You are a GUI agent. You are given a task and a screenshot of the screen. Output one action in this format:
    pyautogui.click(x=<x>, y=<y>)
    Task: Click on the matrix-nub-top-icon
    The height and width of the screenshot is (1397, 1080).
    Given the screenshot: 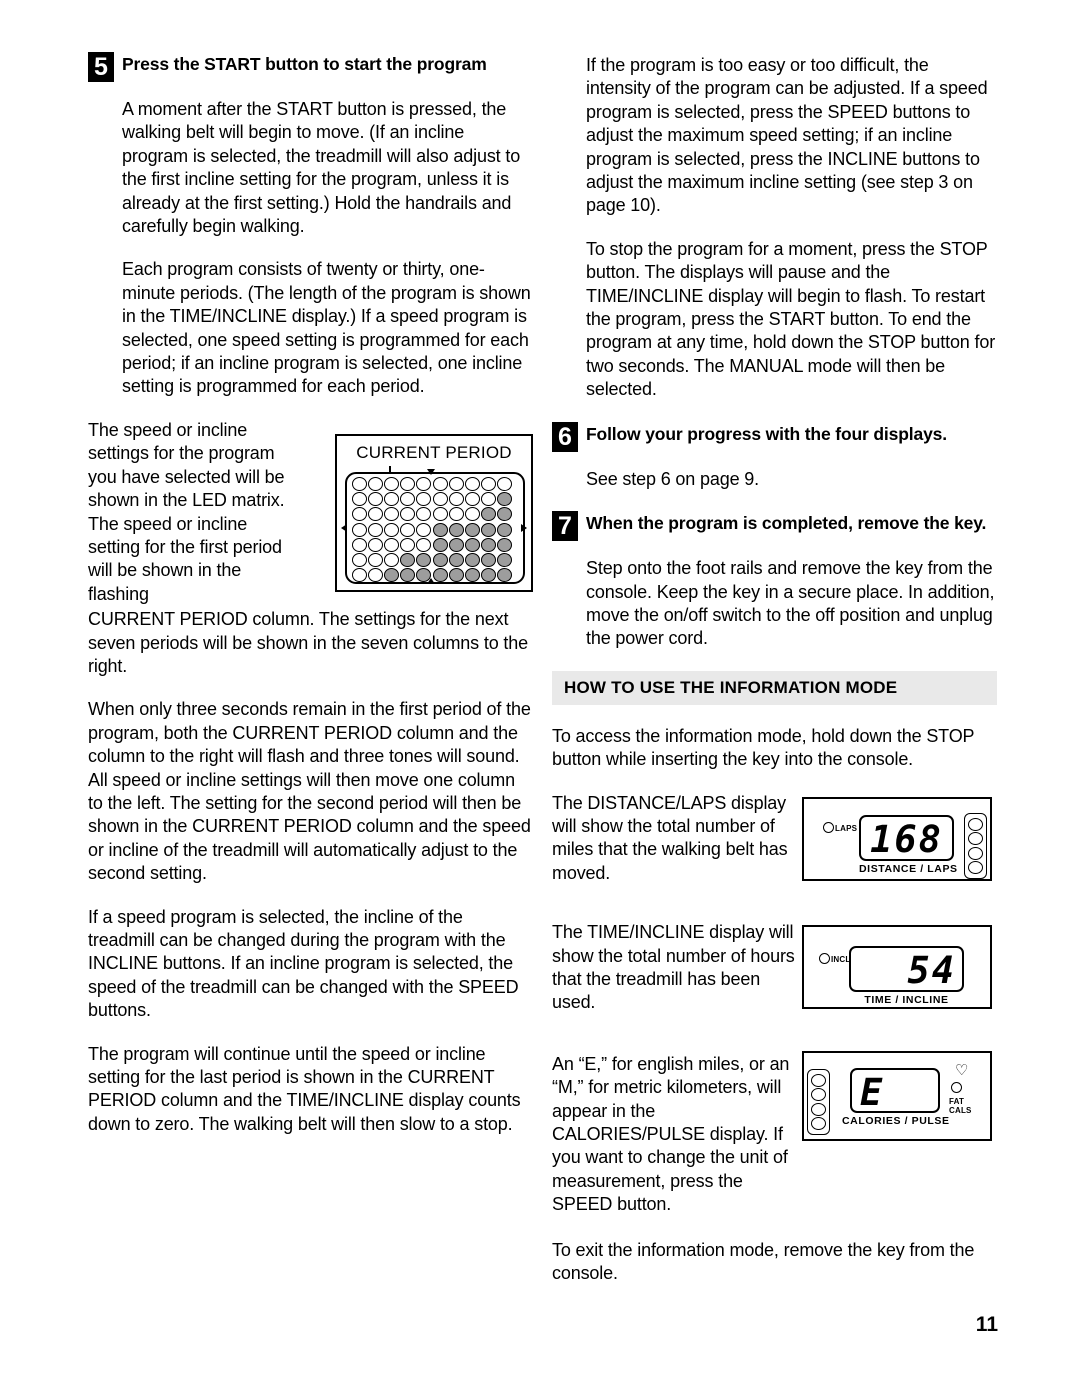 What is the action you would take?
    pyautogui.click(x=431, y=472)
    